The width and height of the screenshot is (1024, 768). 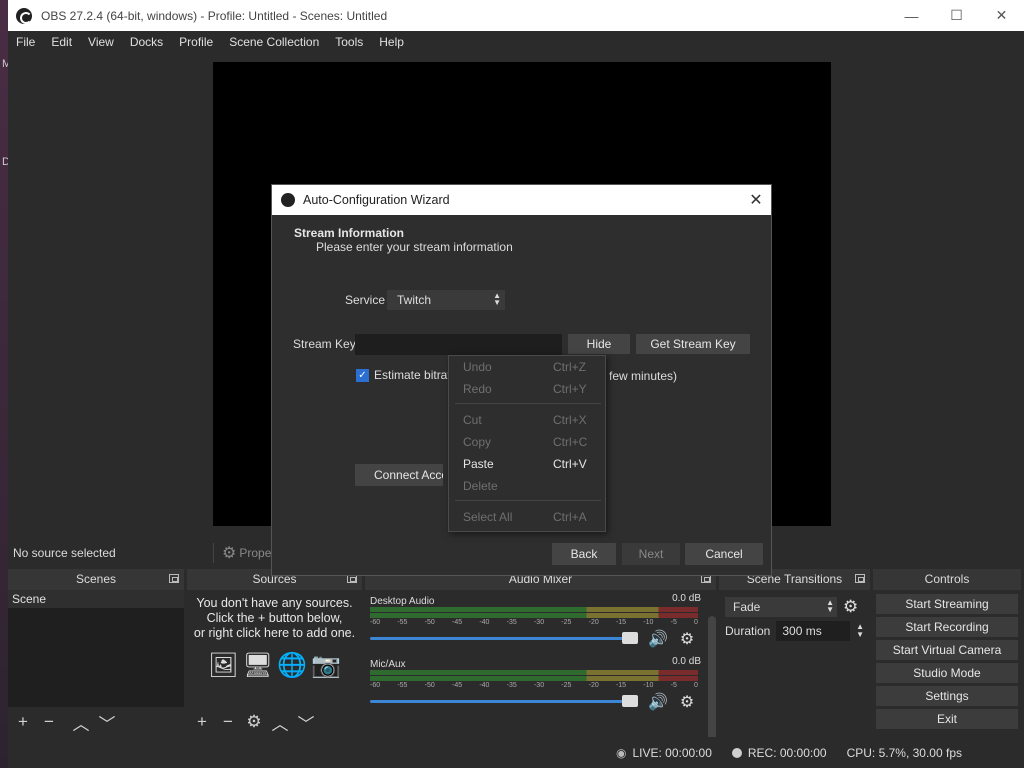 I want to click on scenes-title: Scenes, so click(x=96, y=579).